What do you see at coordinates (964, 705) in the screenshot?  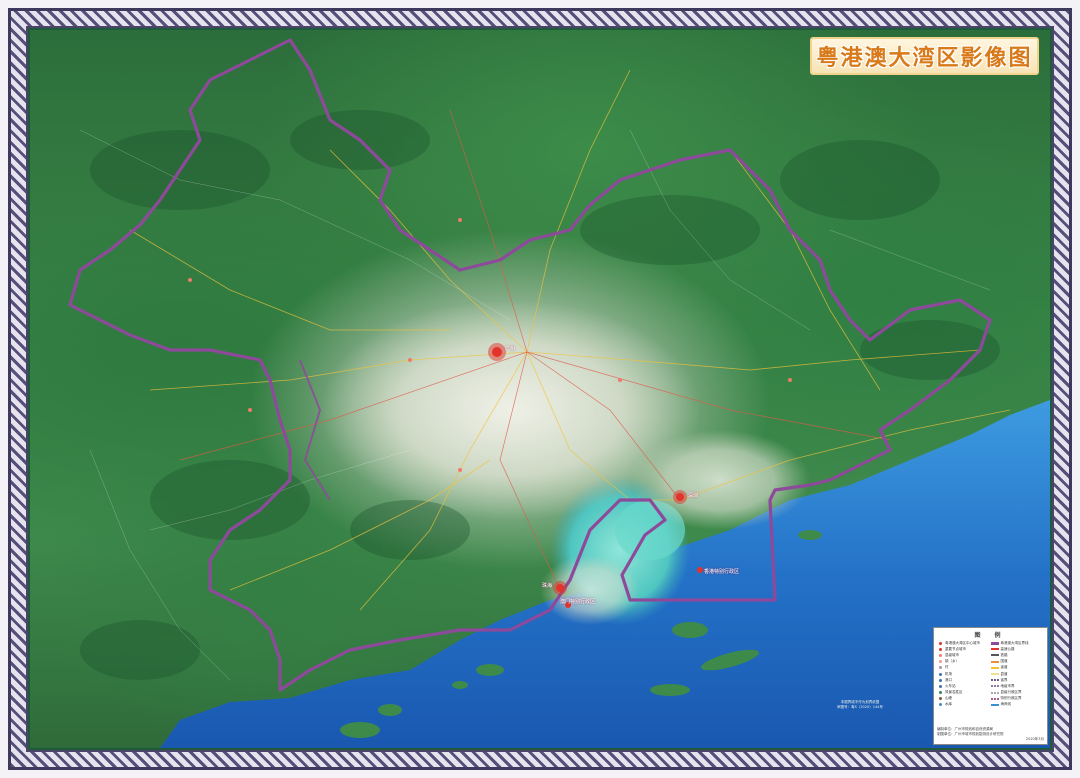 I see `legend-item: 水库` at bounding box center [964, 705].